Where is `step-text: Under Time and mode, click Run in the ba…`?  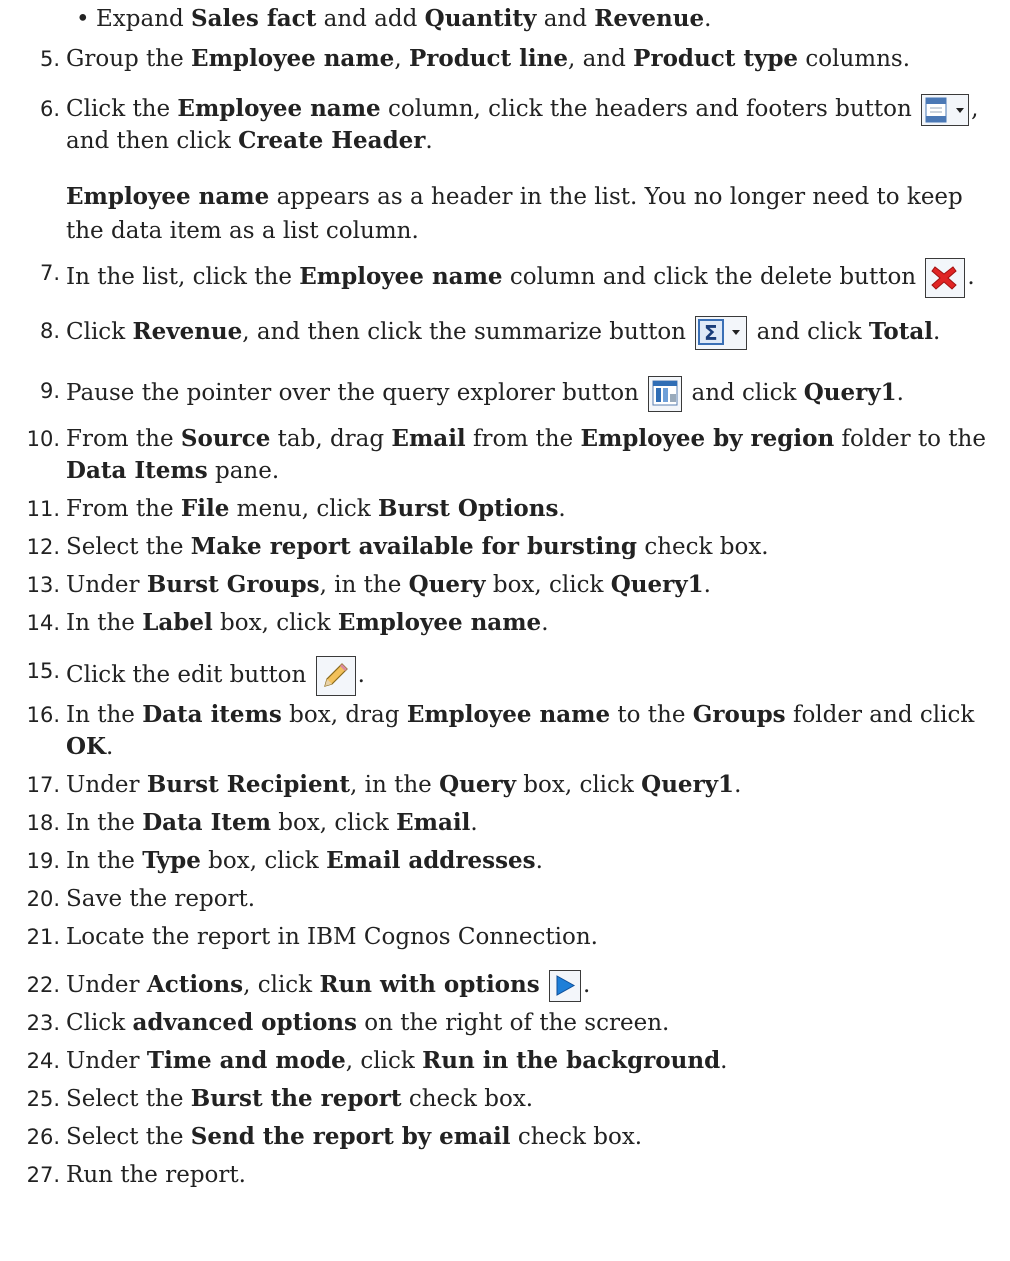 step-text: Under Time and mode, click Run in the ba… is located at coordinates (397, 1060).